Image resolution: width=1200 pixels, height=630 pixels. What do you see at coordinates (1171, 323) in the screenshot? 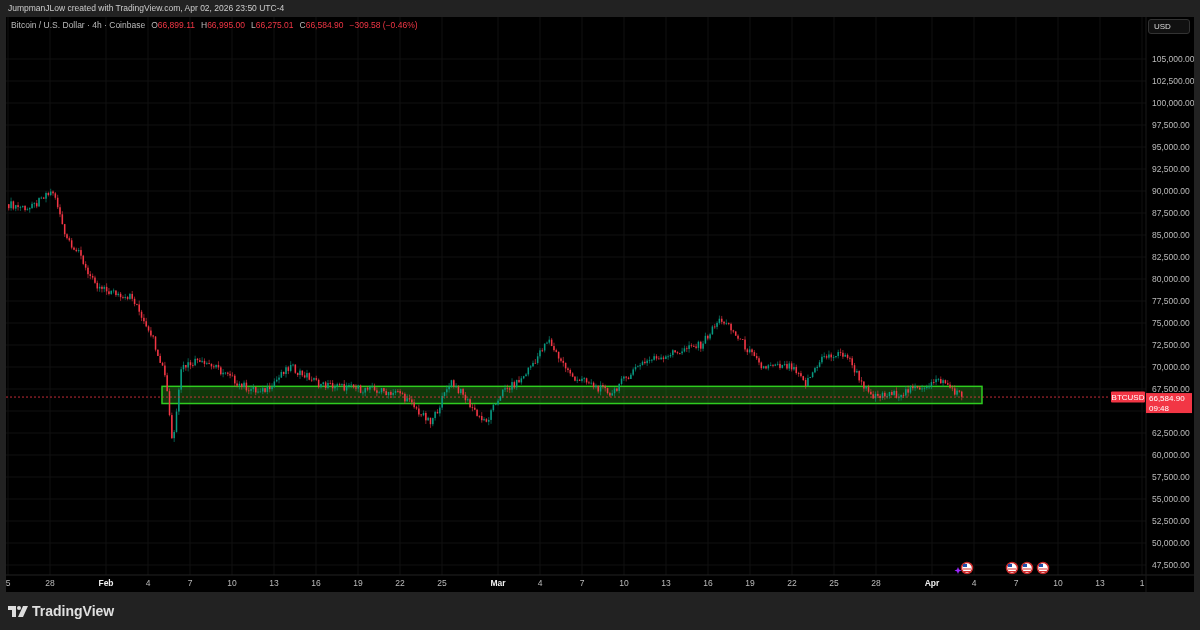
I see `price-axis-label: 75,000.00` at bounding box center [1171, 323].